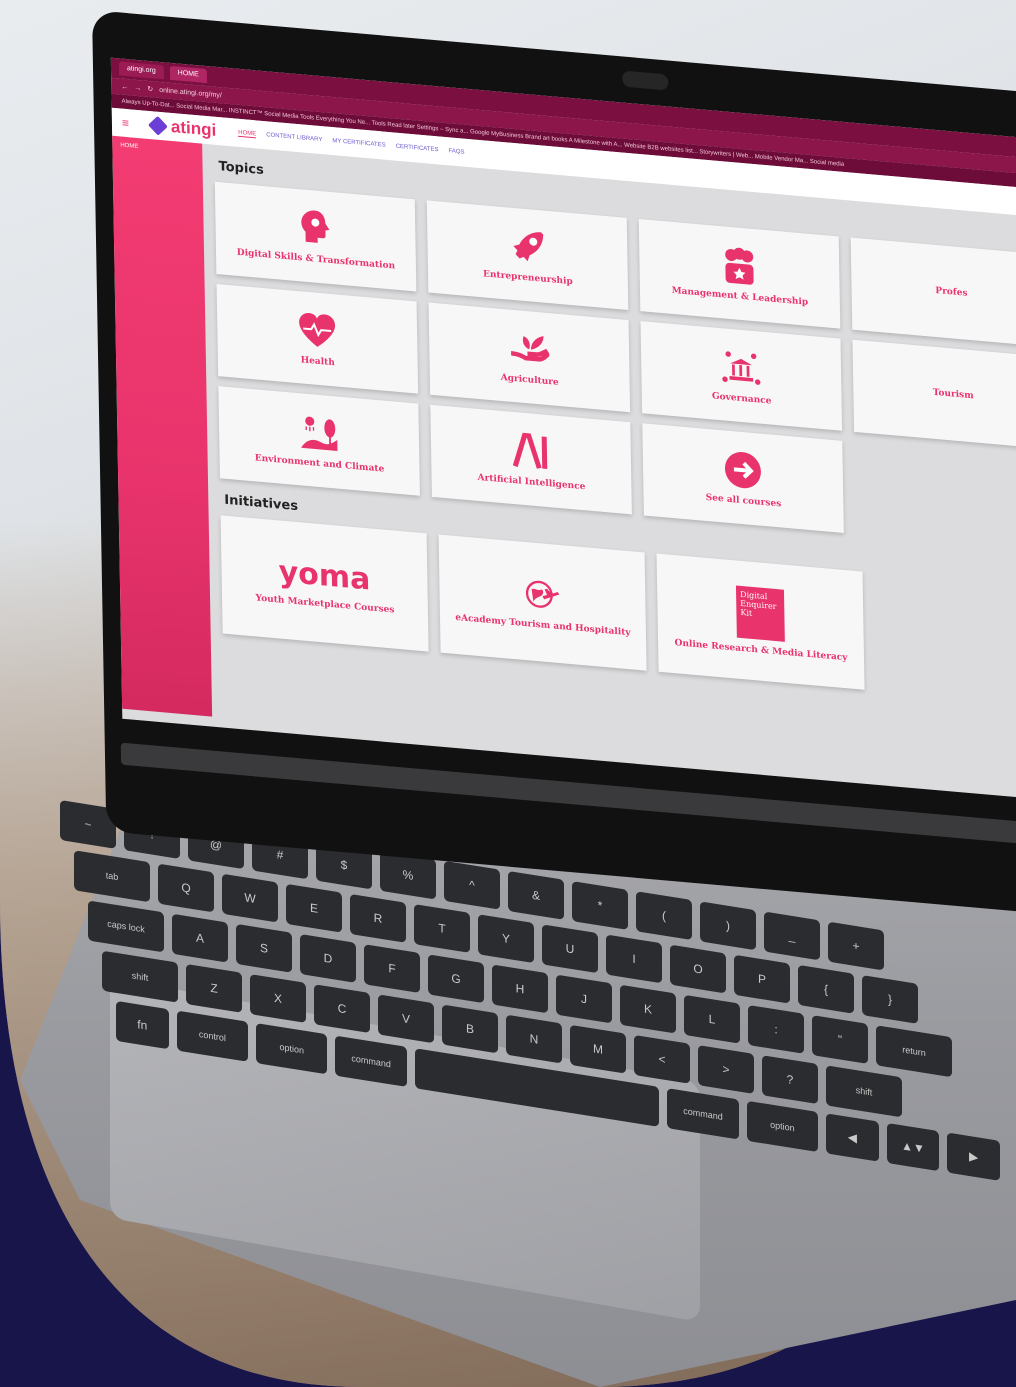 The width and height of the screenshot is (1016, 1387). Describe the element at coordinates (776, 1029) in the screenshot. I see `keyboard-key: :` at that location.